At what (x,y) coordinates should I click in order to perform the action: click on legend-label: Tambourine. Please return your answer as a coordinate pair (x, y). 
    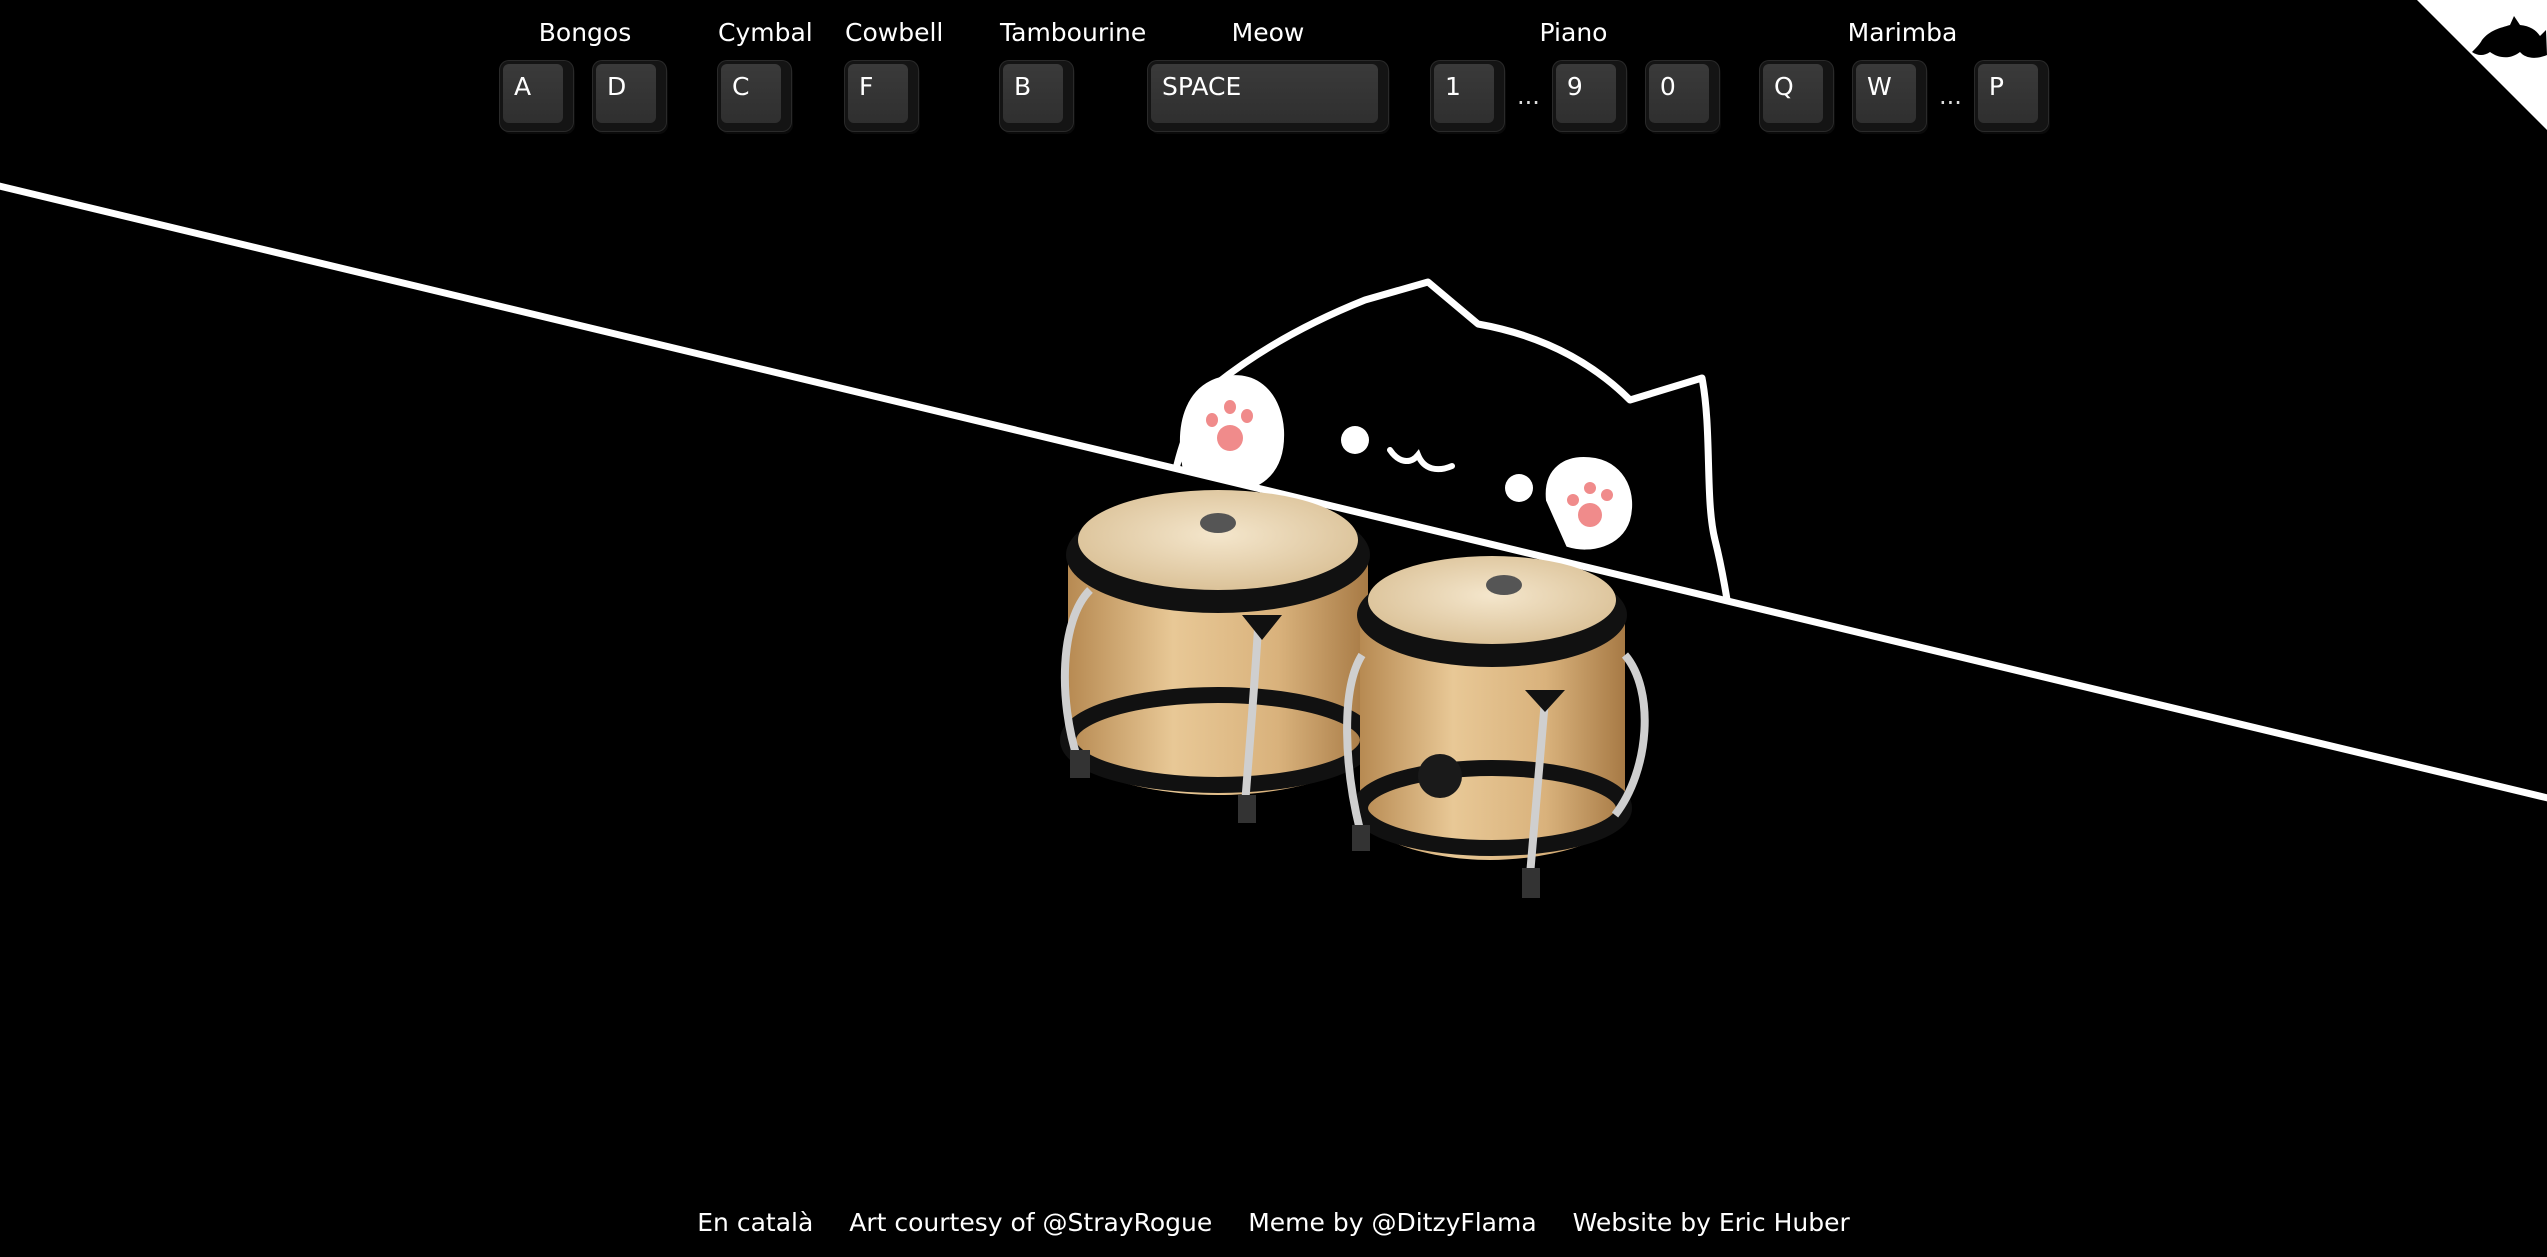
    Looking at the image, I should click on (1073, 32).